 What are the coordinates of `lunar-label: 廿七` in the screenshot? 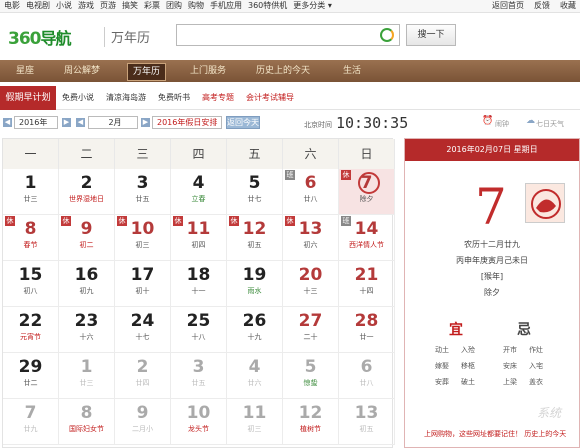 It's located at (254, 199).